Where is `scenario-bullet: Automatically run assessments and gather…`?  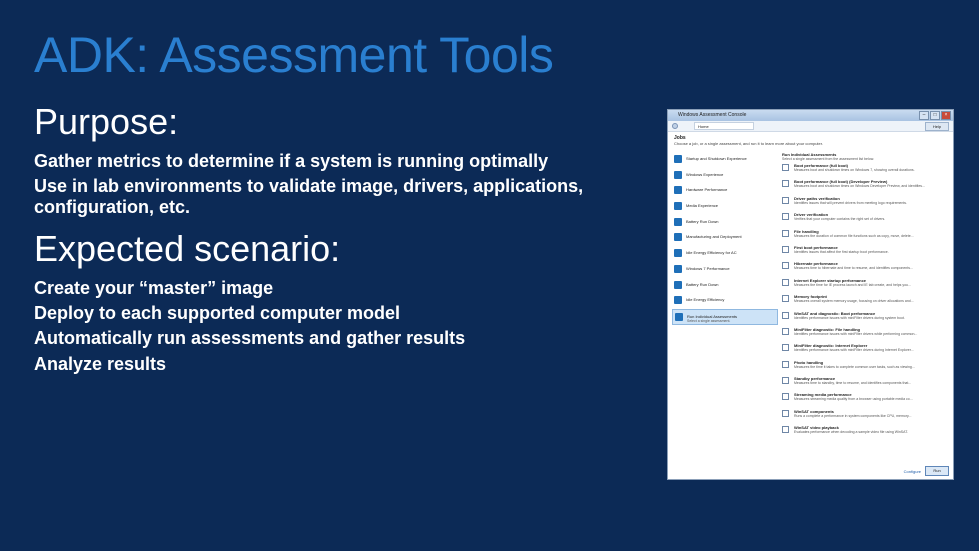 scenario-bullet: Automatically run assessments and gather… is located at coordinates (250, 338).